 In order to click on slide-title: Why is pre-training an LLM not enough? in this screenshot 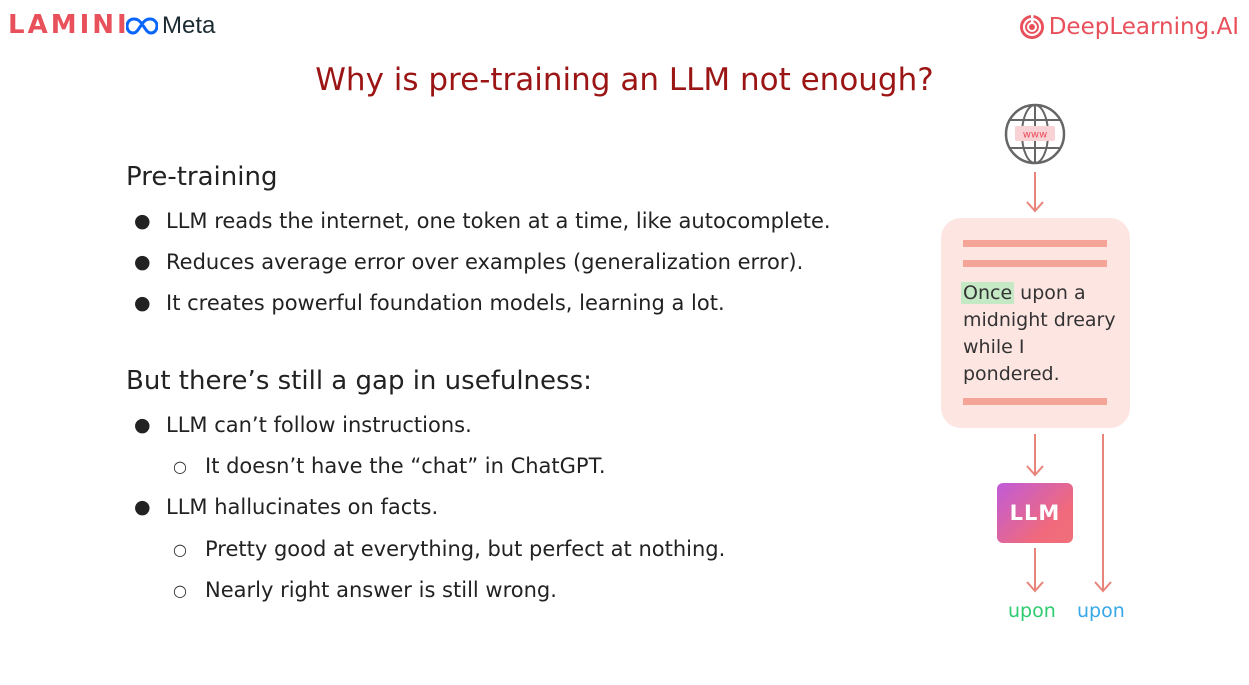, I will do `click(624, 80)`.